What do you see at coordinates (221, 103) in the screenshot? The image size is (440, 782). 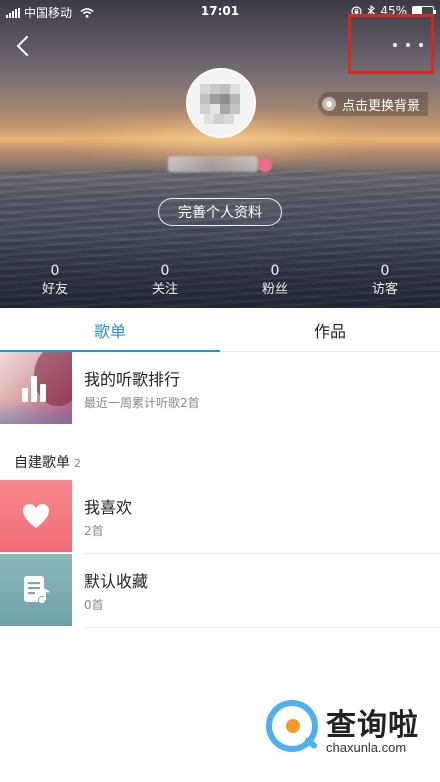 I see `avatar` at bounding box center [221, 103].